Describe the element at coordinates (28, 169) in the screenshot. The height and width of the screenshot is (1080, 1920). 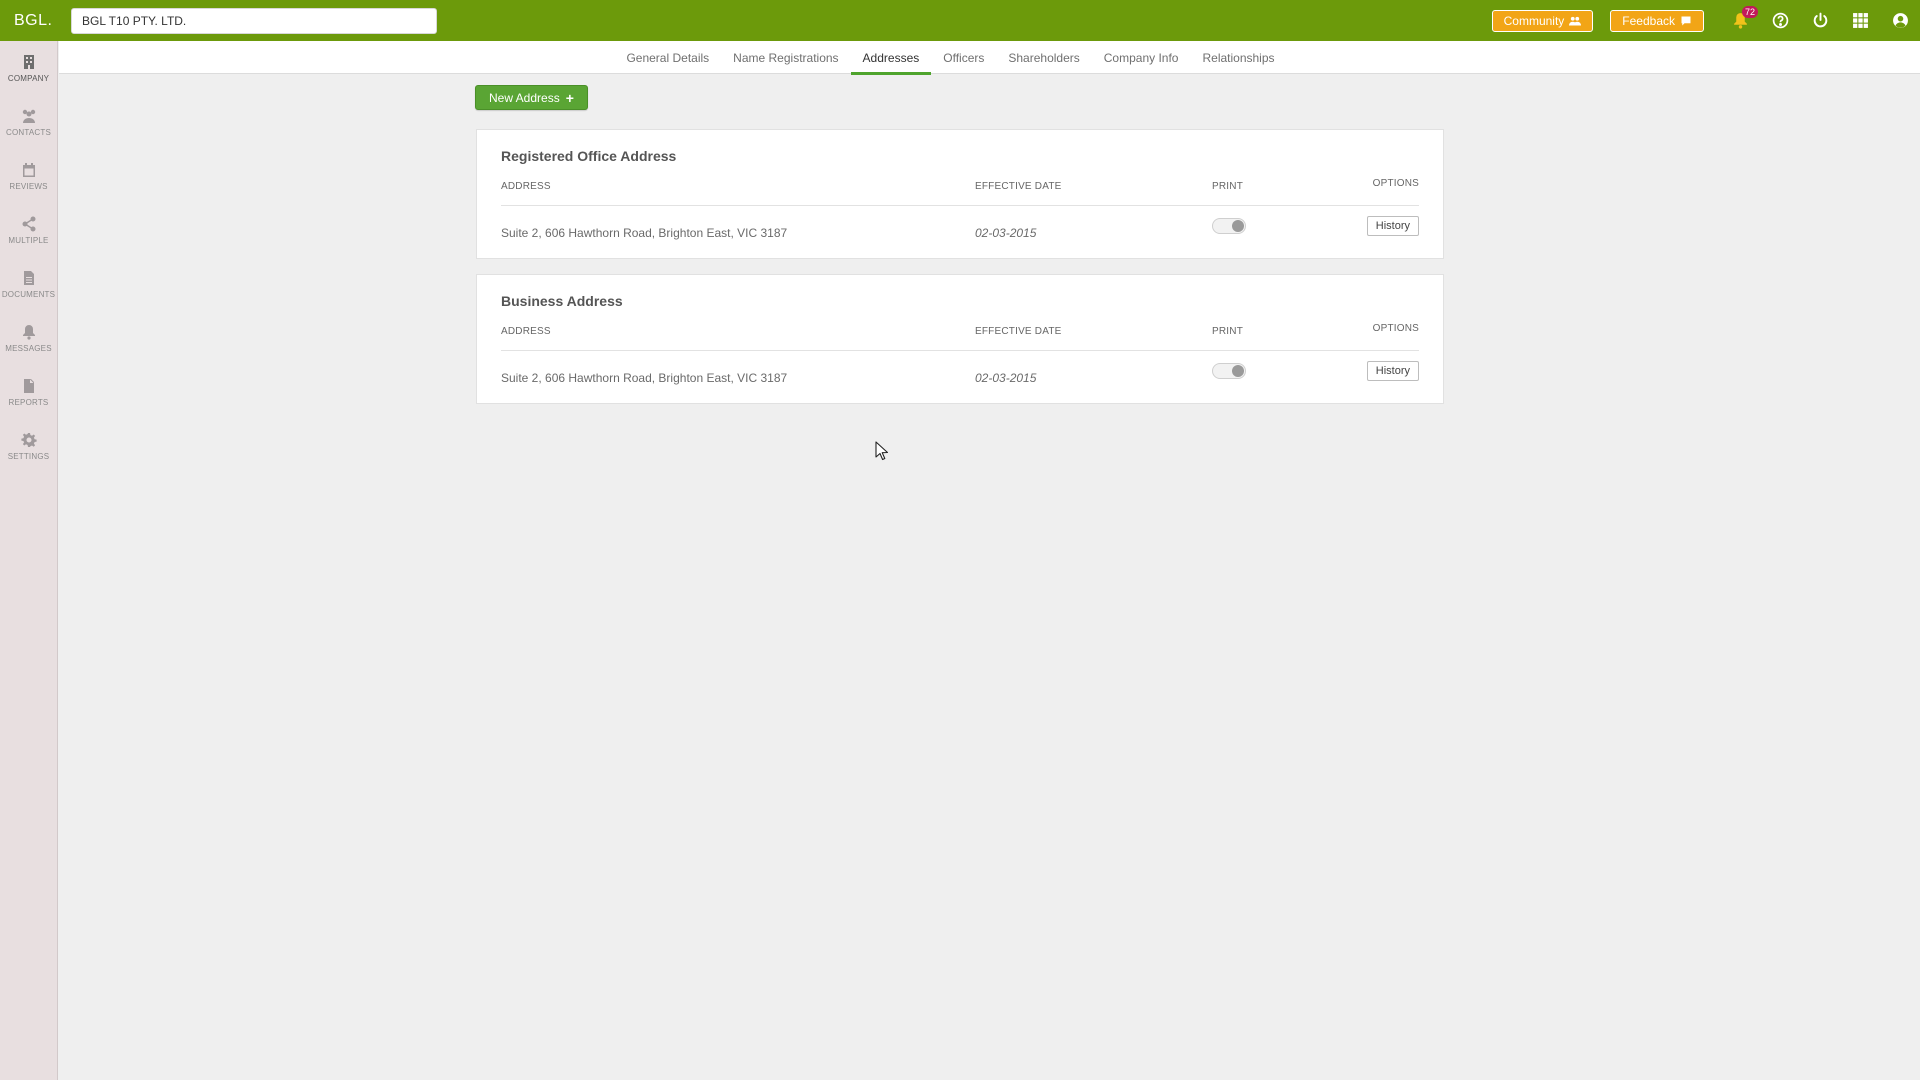
I see `calendar-icon` at that location.